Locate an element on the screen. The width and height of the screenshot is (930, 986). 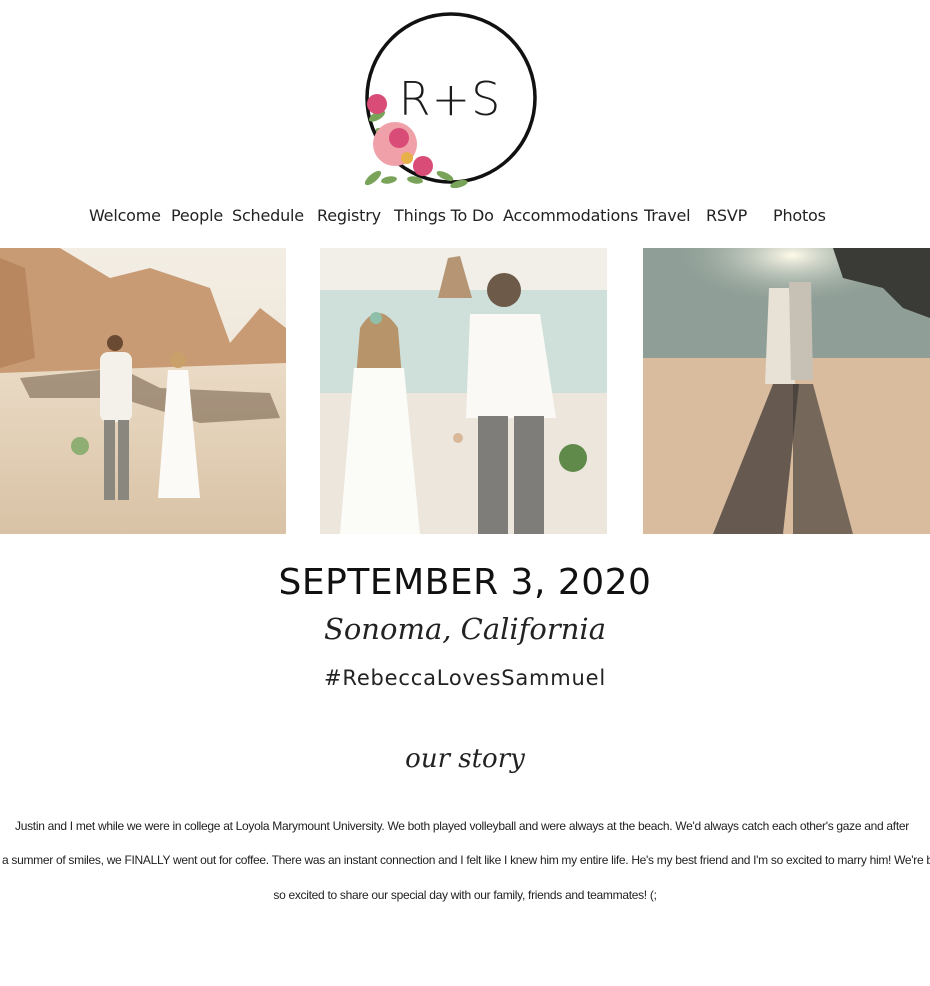
monogram-logo: R+S is located at coordinates (450, 103).